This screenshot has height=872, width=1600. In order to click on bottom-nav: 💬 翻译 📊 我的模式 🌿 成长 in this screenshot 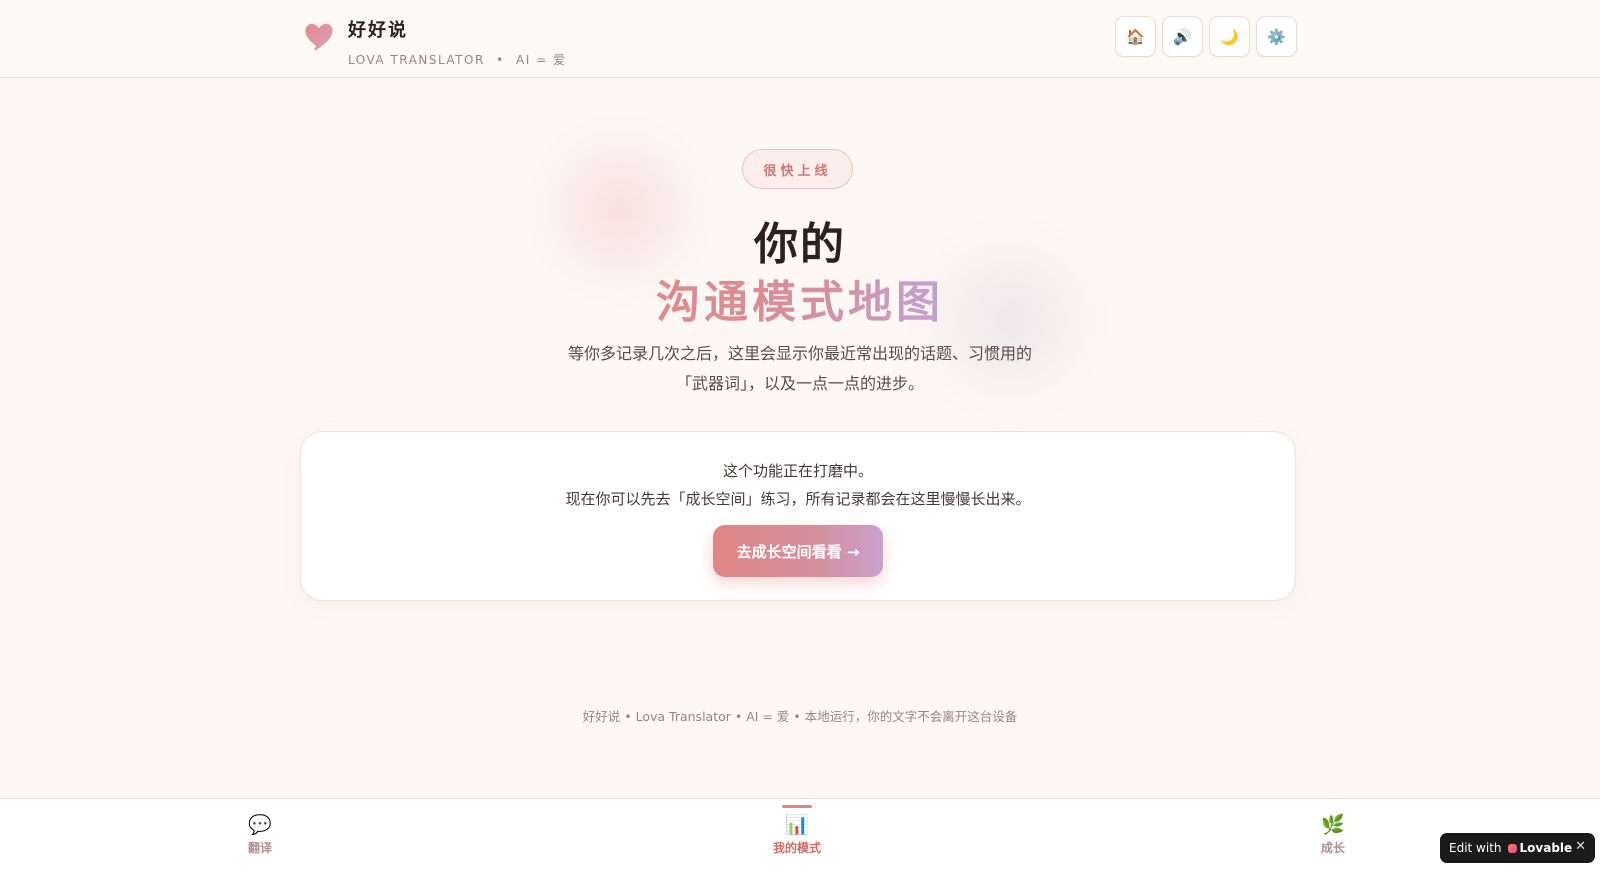, I will do `click(800, 835)`.